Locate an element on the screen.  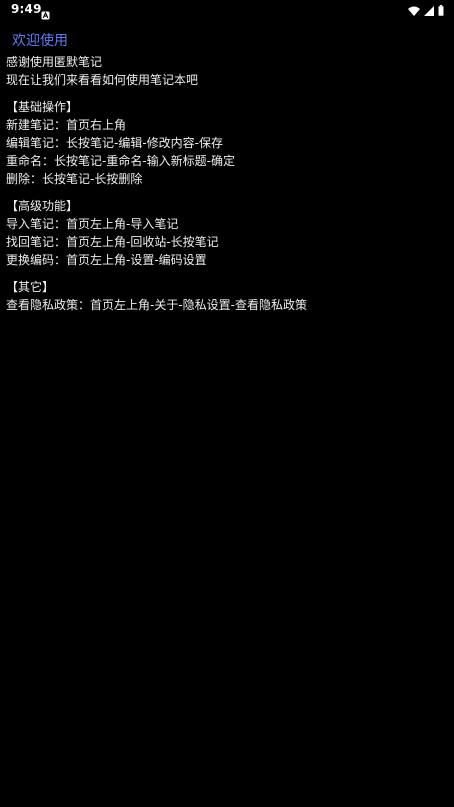
page-title: 欢迎使用 is located at coordinates (40, 41).